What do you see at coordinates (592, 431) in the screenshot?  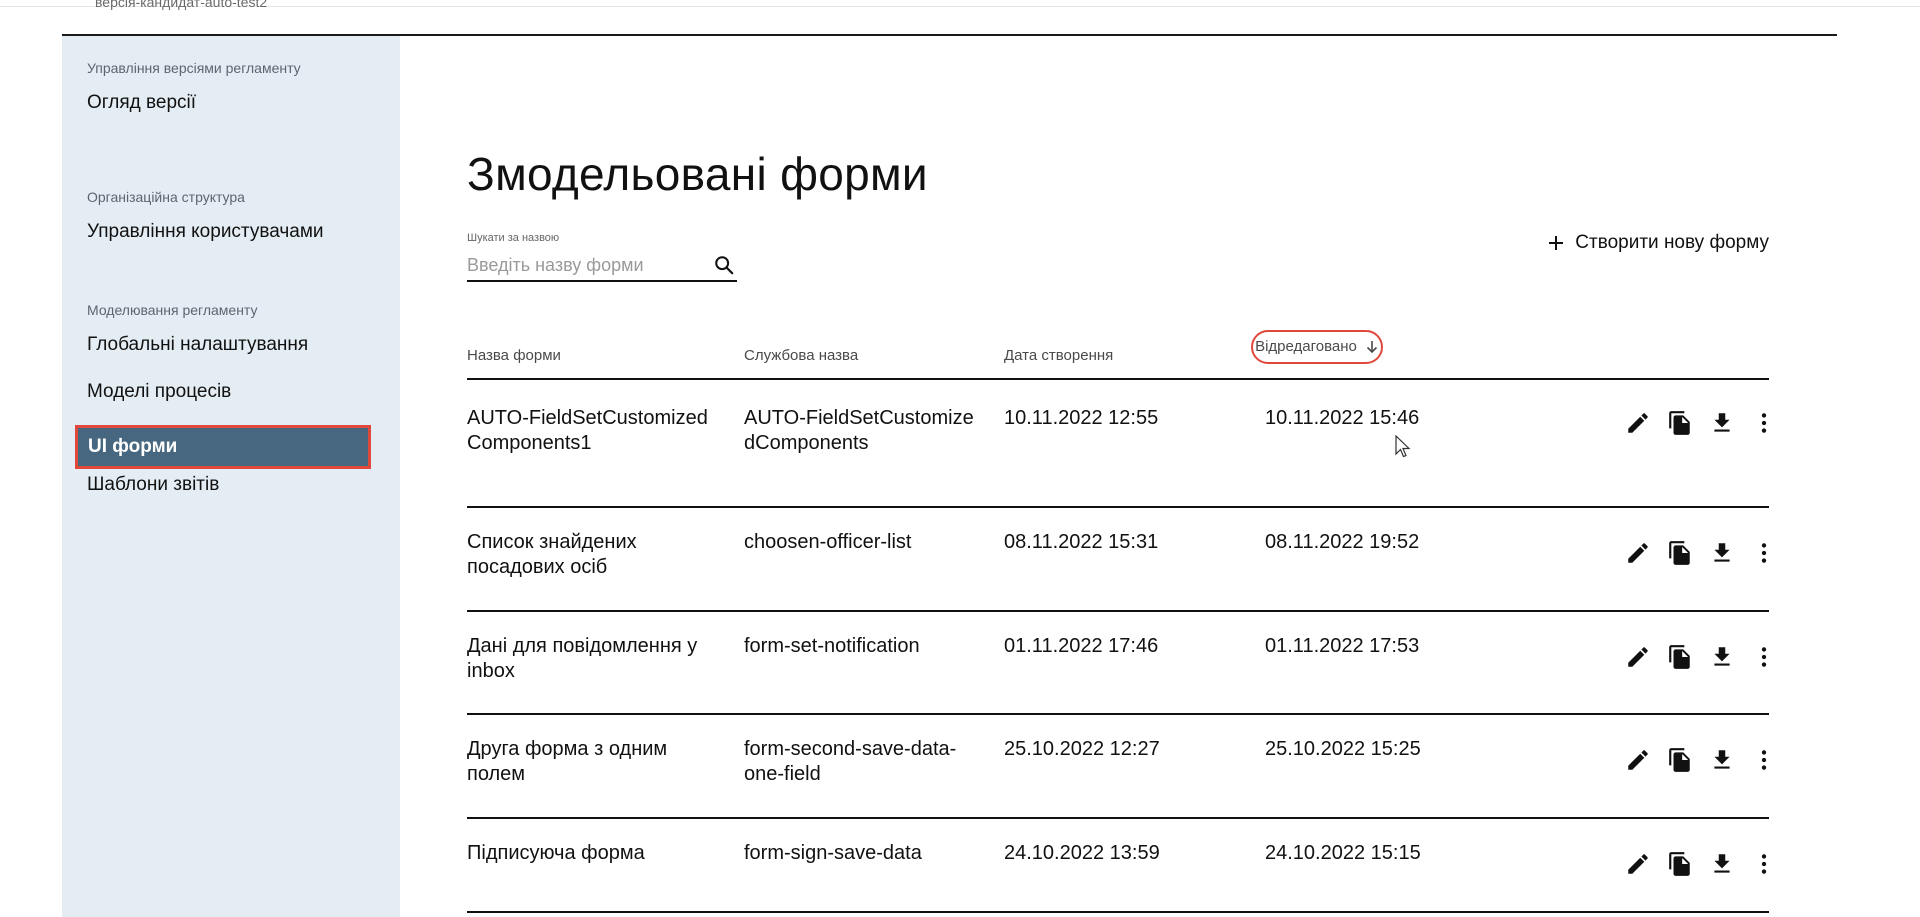 I see `cell-form-name: AUTO-FieldSetCustomizedComponents1` at bounding box center [592, 431].